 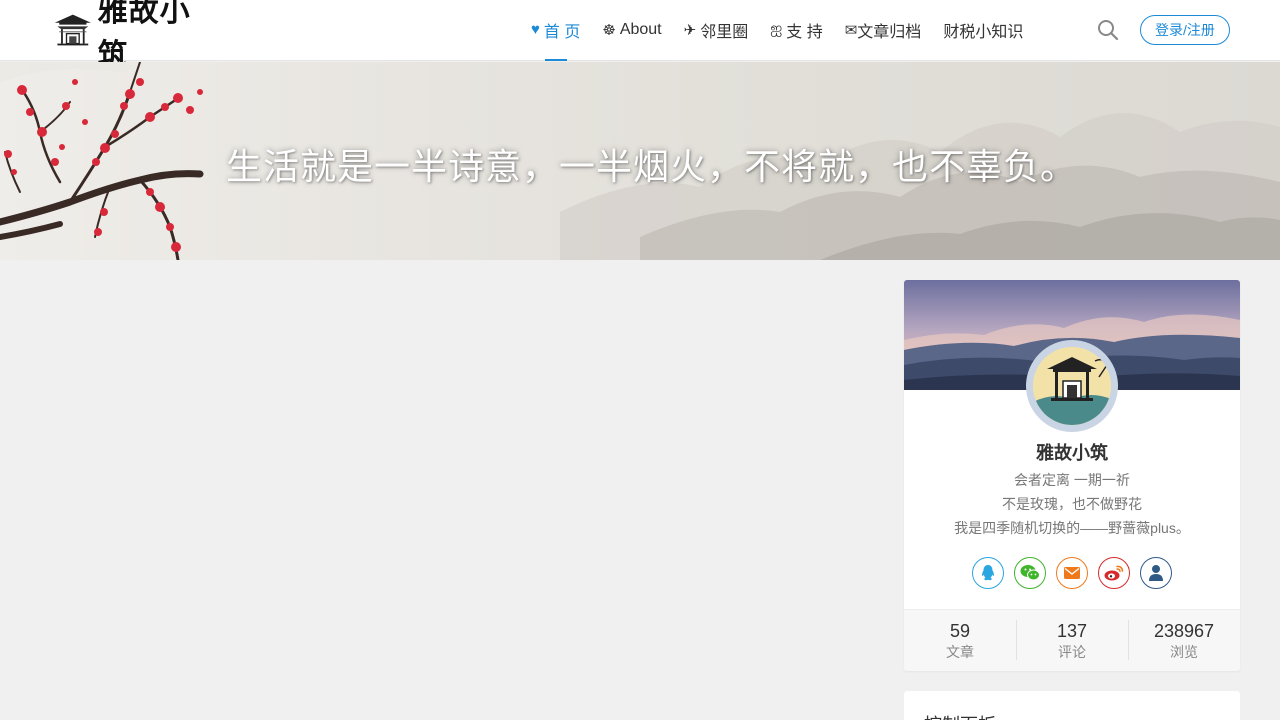 I want to click on user-profile-link, so click(x=1156, y=573).